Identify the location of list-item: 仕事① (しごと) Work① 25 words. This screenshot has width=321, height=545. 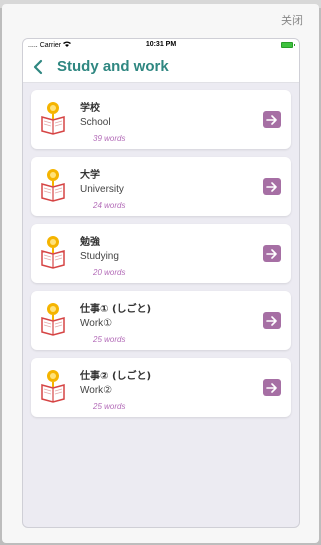
(161, 320).